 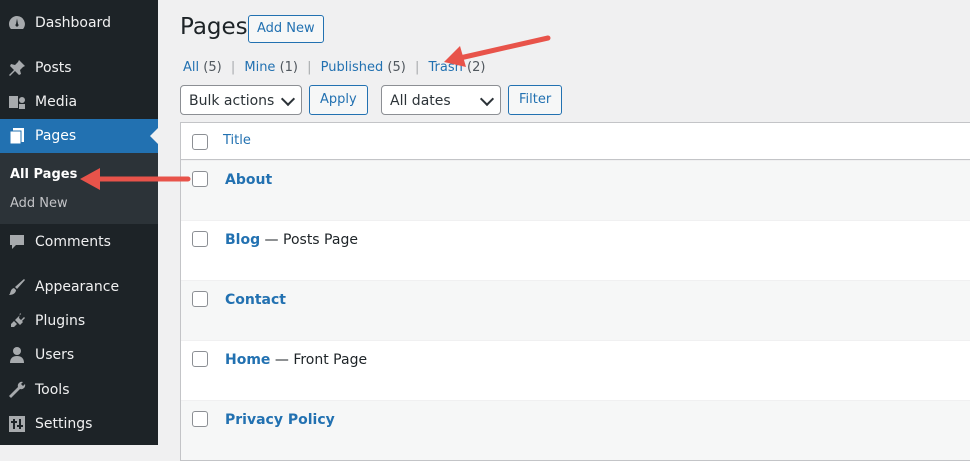 What do you see at coordinates (242, 240) in the screenshot?
I see `page-title-link: Blog` at bounding box center [242, 240].